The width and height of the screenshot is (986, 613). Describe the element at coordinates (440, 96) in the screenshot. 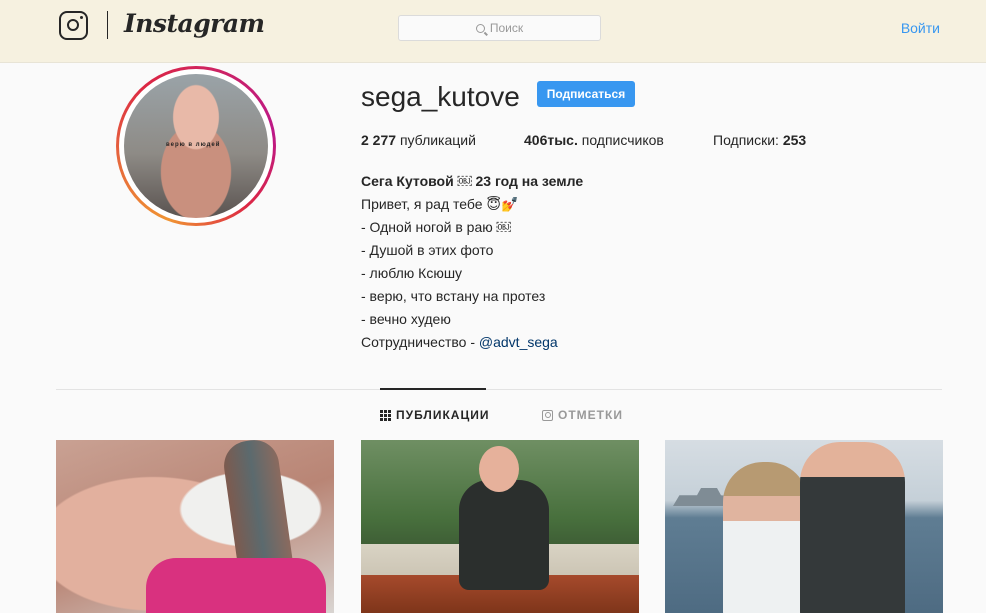

I see `profile-username: sega_kutove` at that location.